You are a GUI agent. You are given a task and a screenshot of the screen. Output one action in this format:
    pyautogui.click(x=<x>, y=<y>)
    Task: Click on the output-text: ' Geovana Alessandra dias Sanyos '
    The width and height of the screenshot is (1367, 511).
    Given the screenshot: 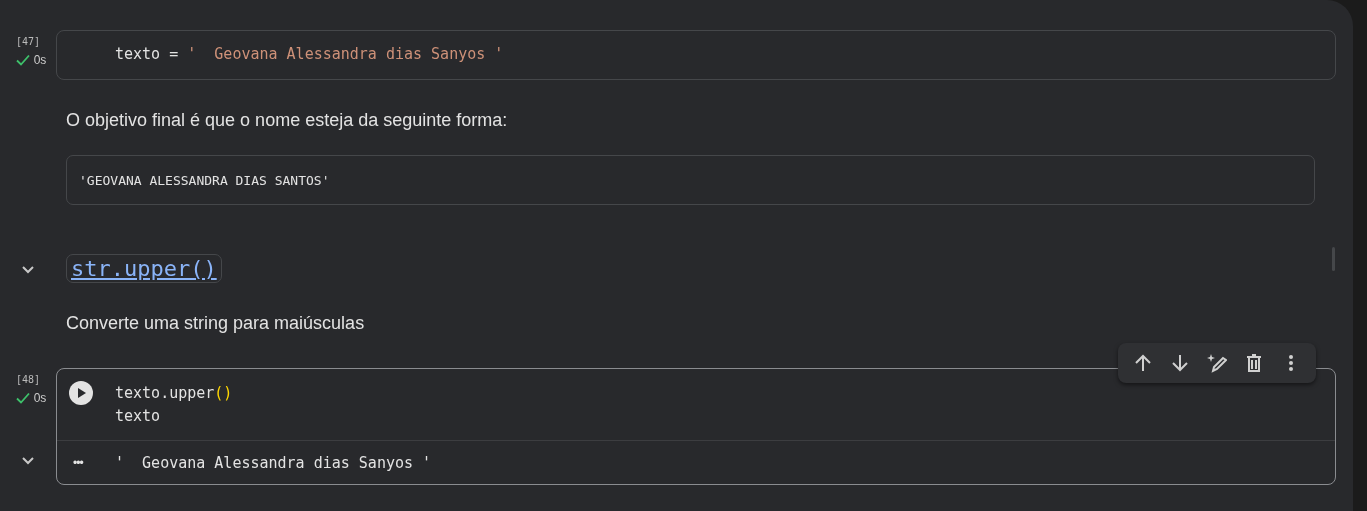 What is the action you would take?
    pyautogui.click(x=273, y=462)
    